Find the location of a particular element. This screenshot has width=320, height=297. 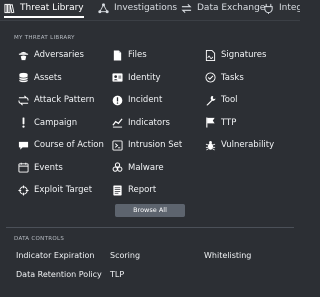

menu-item-label: Incident is located at coordinates (145, 100).